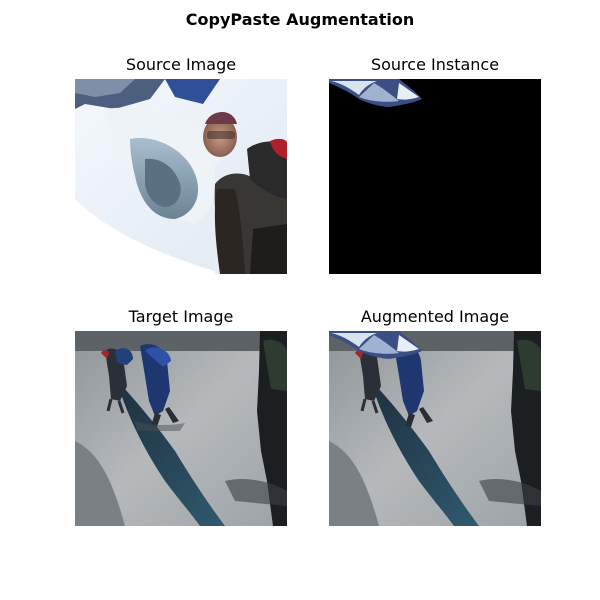 The image size is (600, 600). I want to click on augmented-image, so click(435, 428).